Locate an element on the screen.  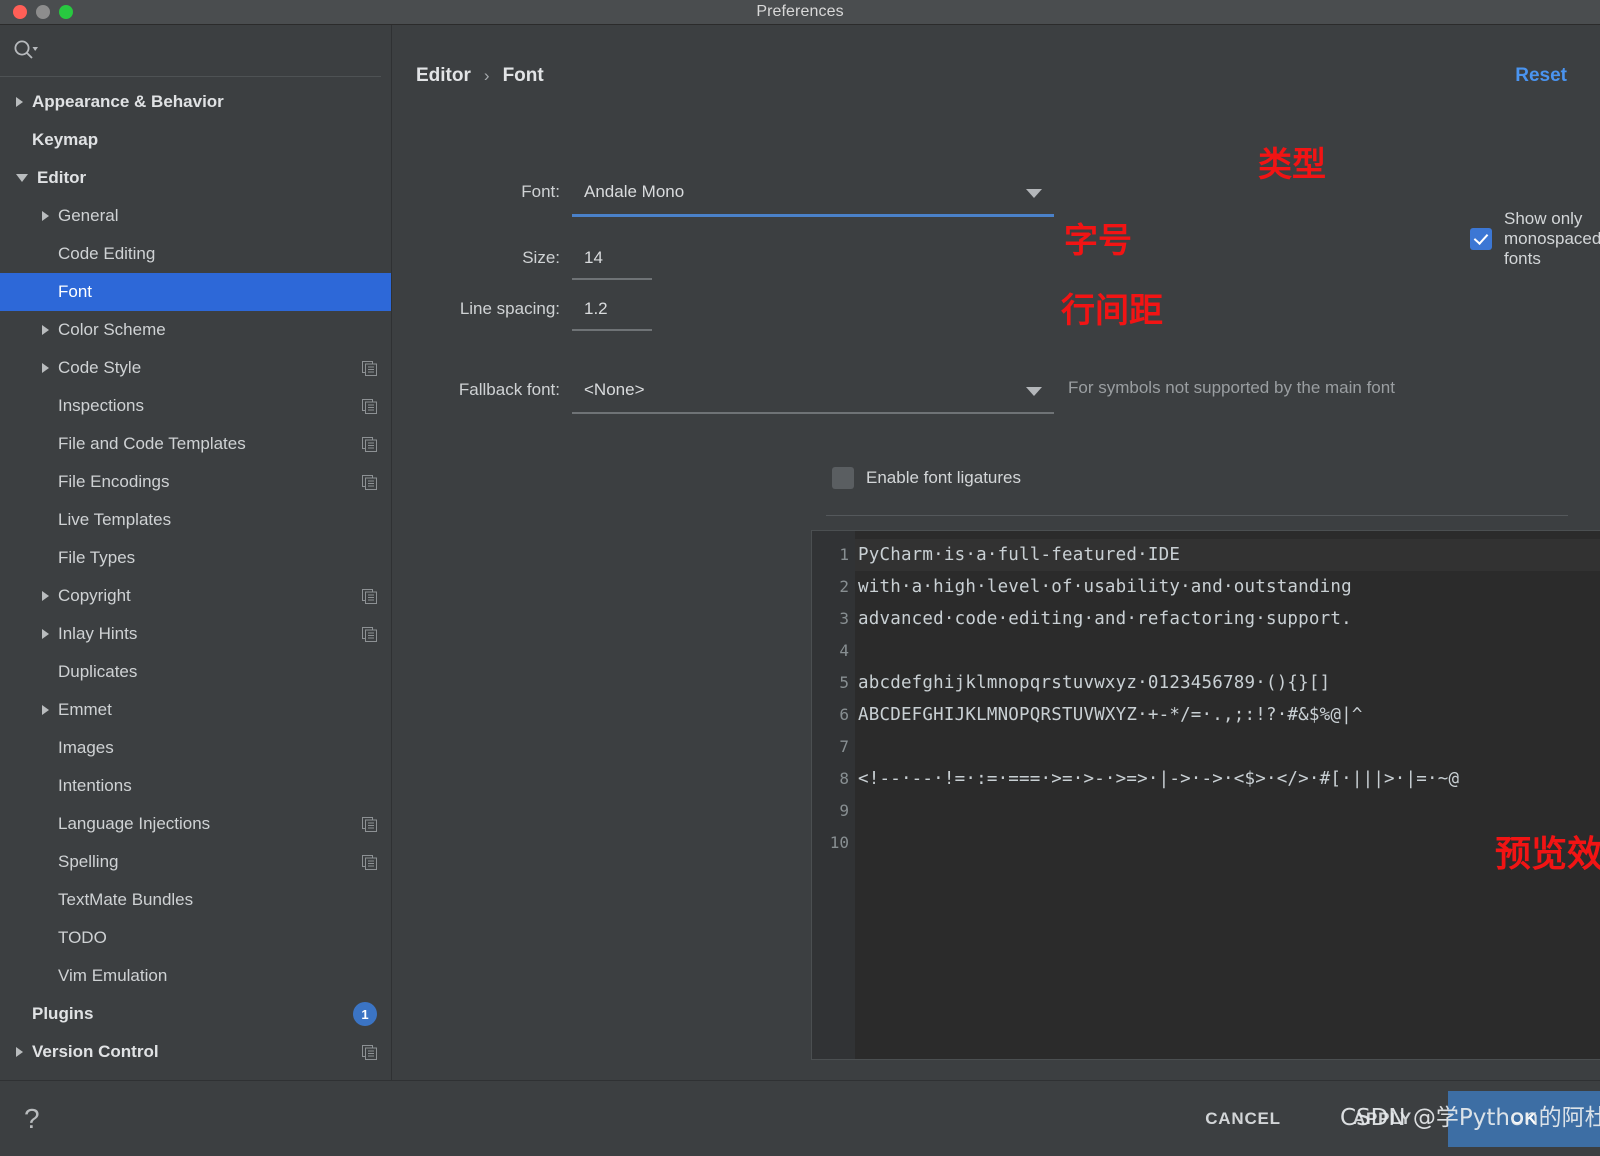
sidebar-item-label: Copyright is located at coordinates (94, 595).